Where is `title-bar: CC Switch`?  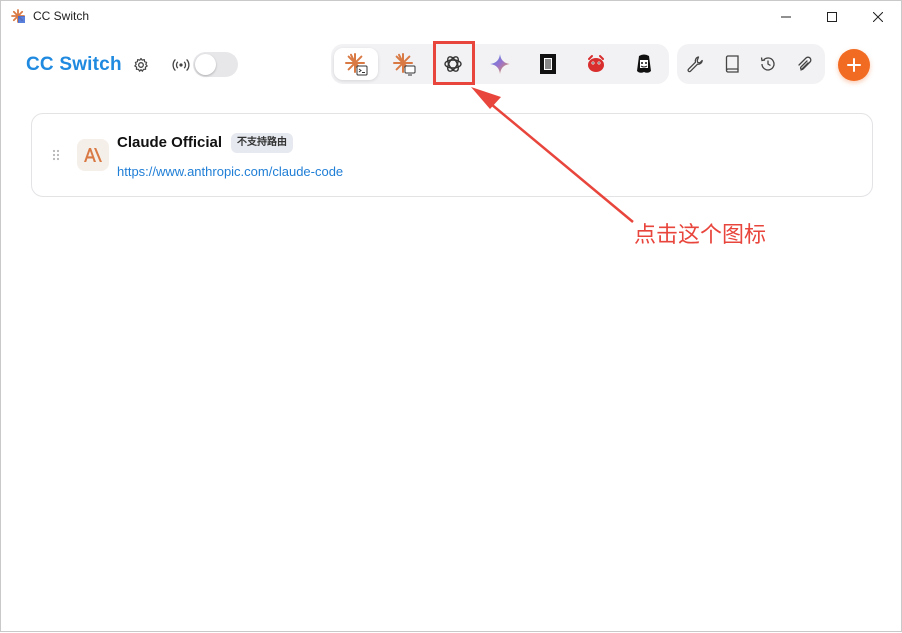
title-bar: CC Switch is located at coordinates (451, 16).